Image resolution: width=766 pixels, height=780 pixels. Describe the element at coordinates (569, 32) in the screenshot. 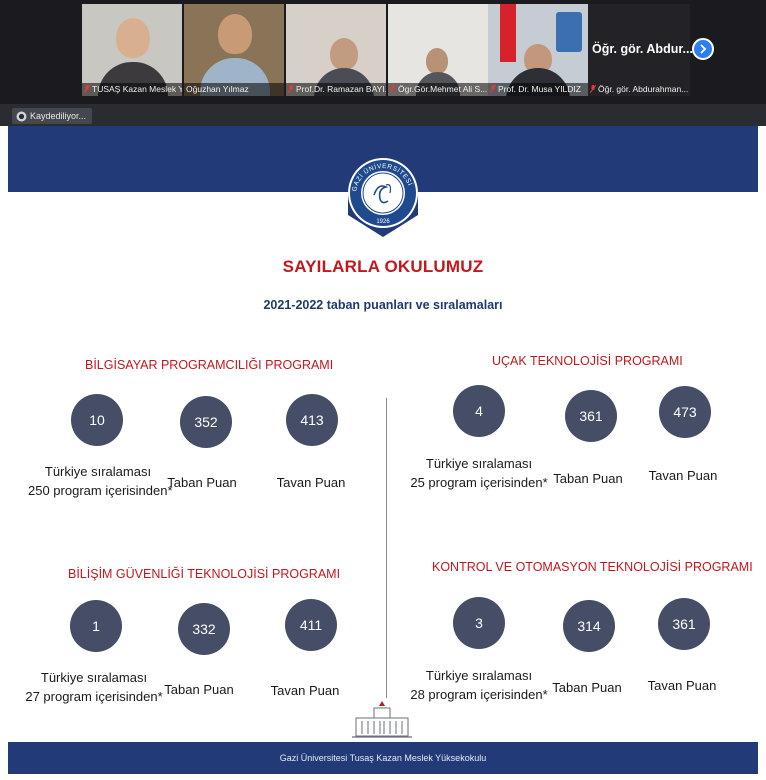

I see `university-flag` at that location.